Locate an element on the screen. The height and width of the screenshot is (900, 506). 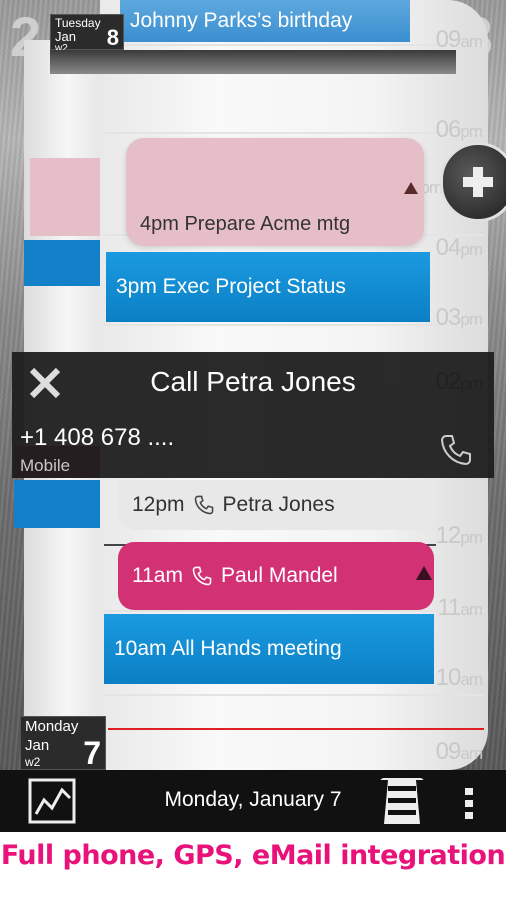
event-petra-jones: 12pm Petra Jones is located at coordinates (277, 505).